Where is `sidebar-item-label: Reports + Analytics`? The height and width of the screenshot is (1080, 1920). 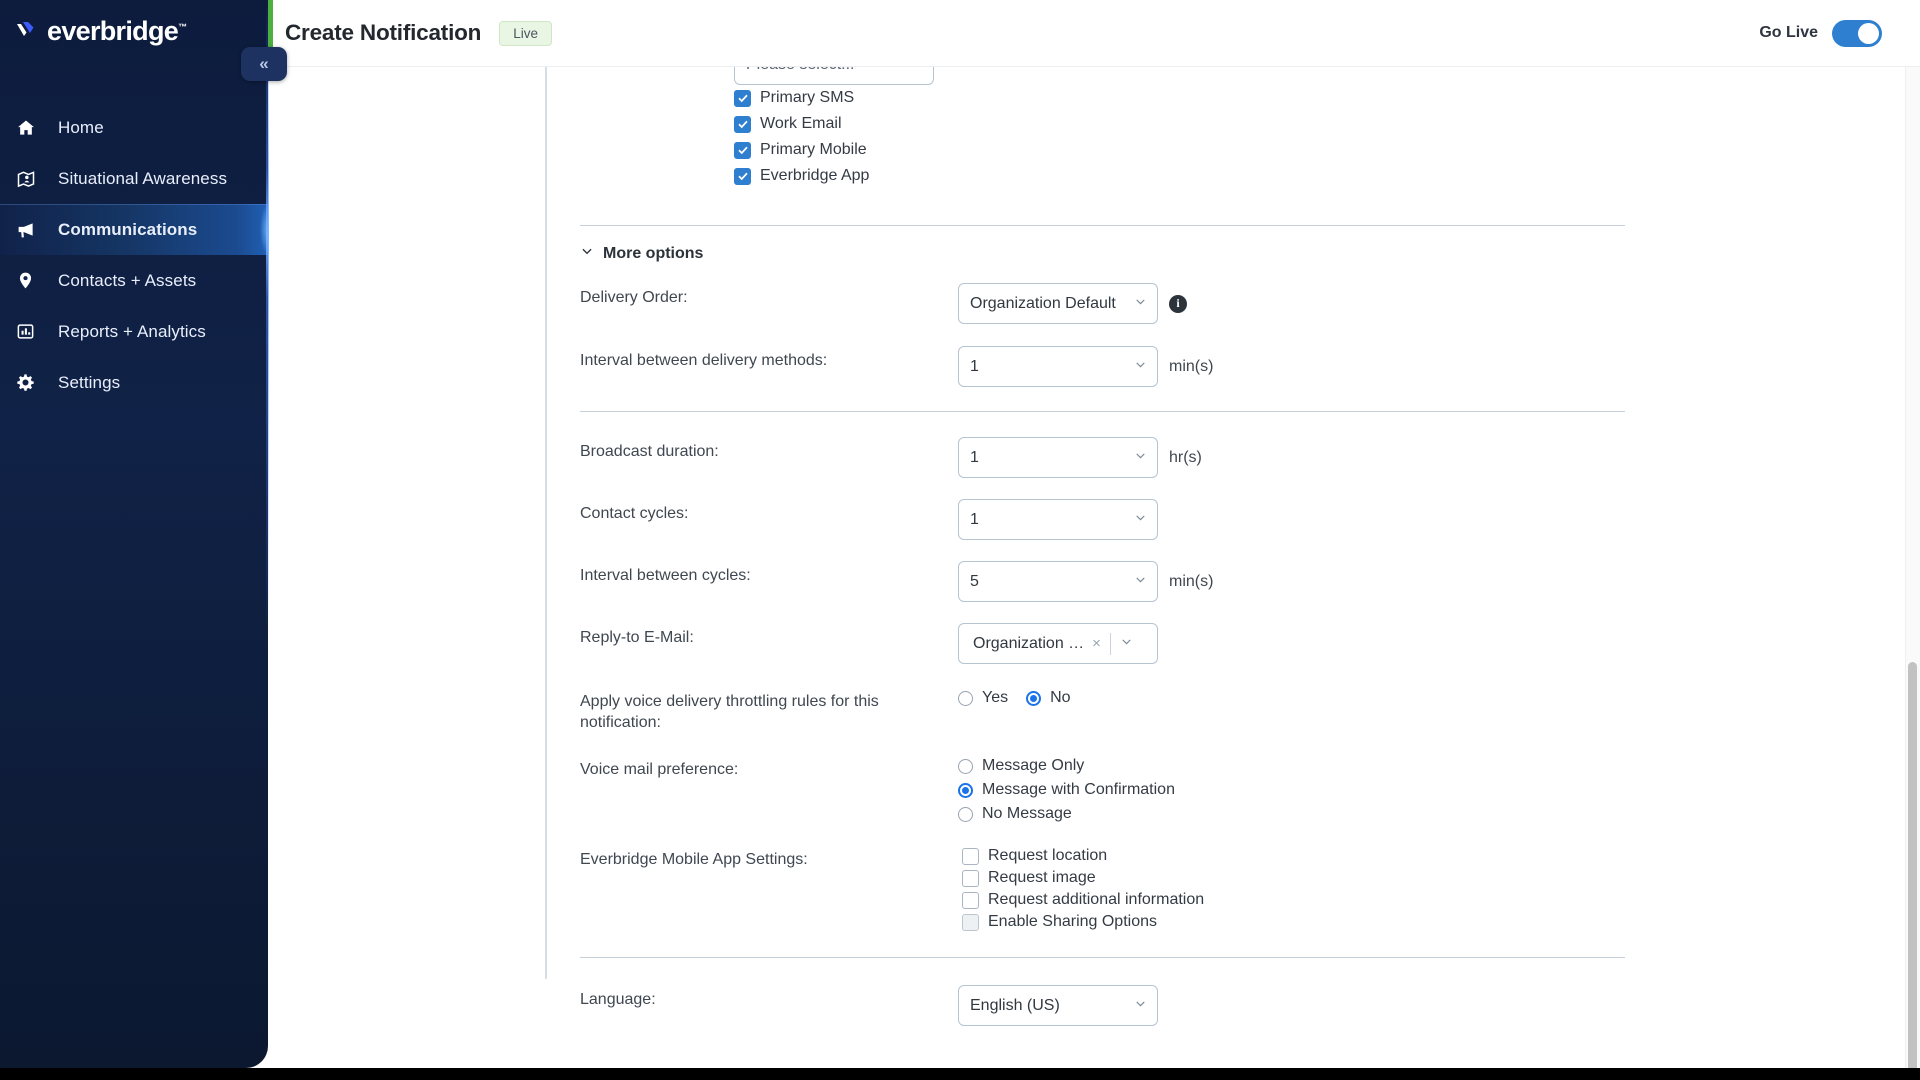
sidebar-item-label: Reports + Analytics is located at coordinates (132, 331).